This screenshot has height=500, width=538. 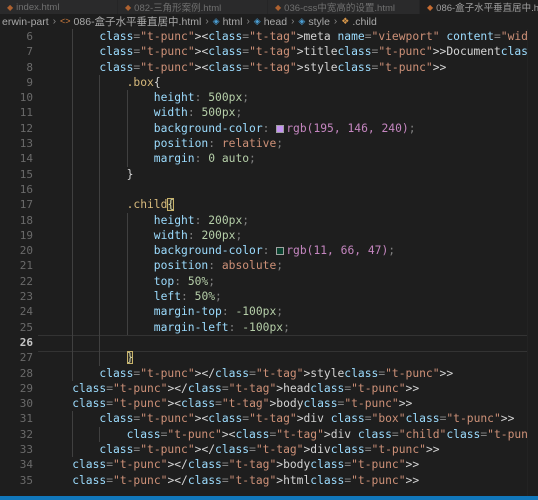 What do you see at coordinates (263, 281) in the screenshot?
I see `code-line: 22 top: 50%;` at bounding box center [263, 281].